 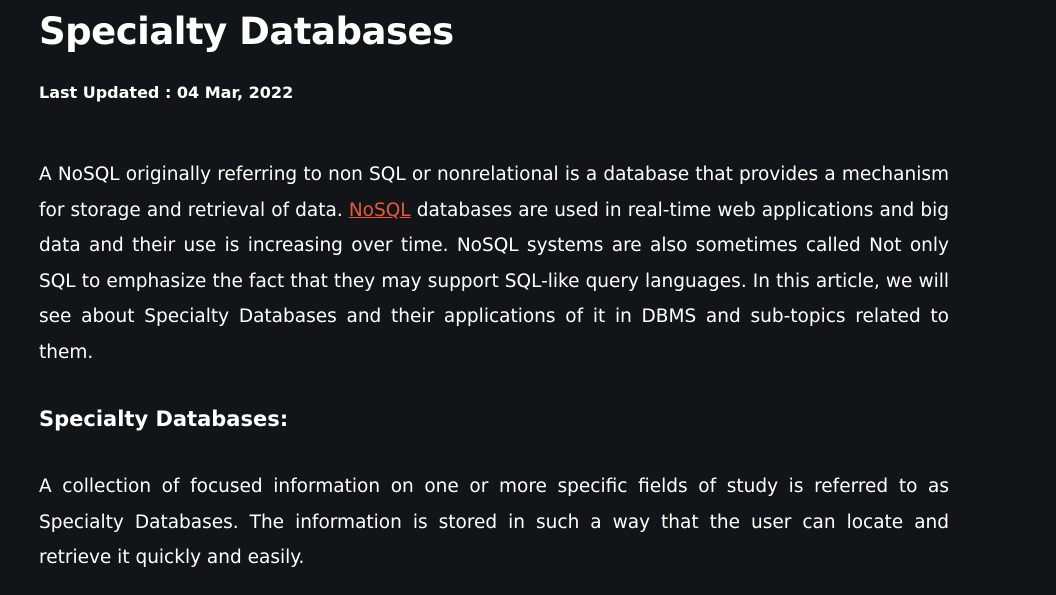 What do you see at coordinates (380, 210) in the screenshot?
I see `nosql-link: NoSQL` at bounding box center [380, 210].